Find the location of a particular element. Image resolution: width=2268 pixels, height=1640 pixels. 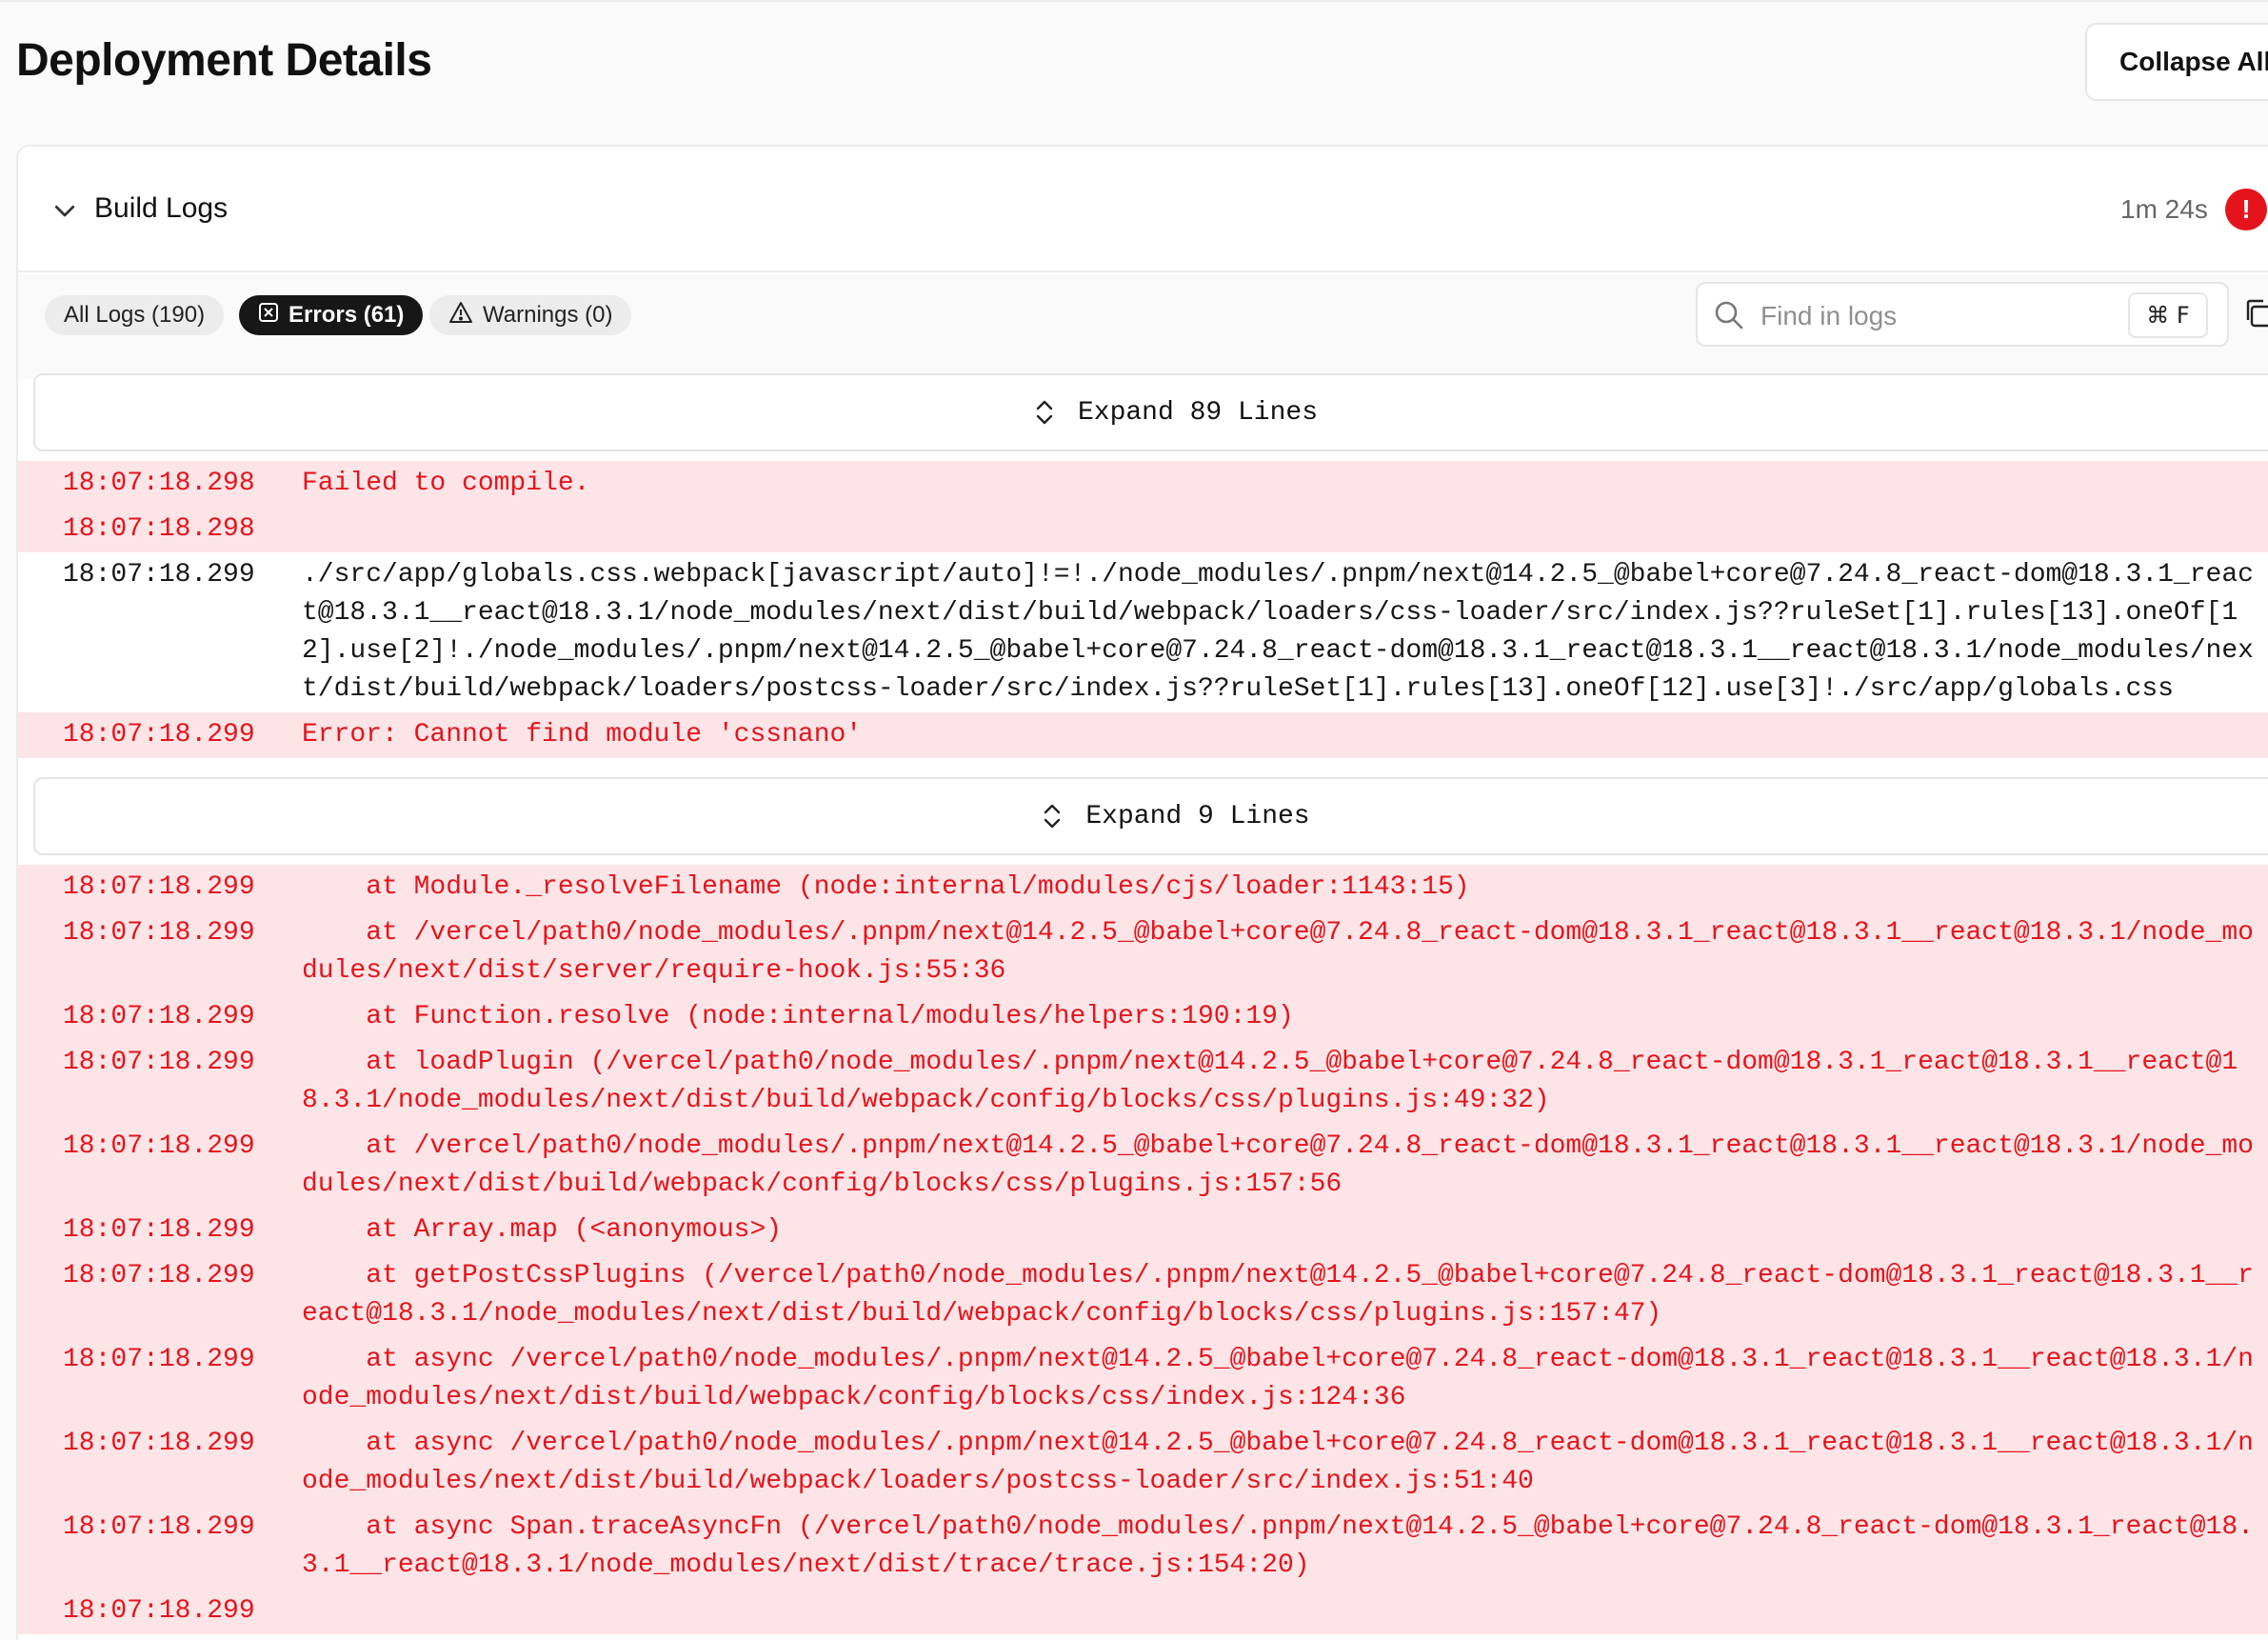

top-border is located at coordinates (1134, 2).